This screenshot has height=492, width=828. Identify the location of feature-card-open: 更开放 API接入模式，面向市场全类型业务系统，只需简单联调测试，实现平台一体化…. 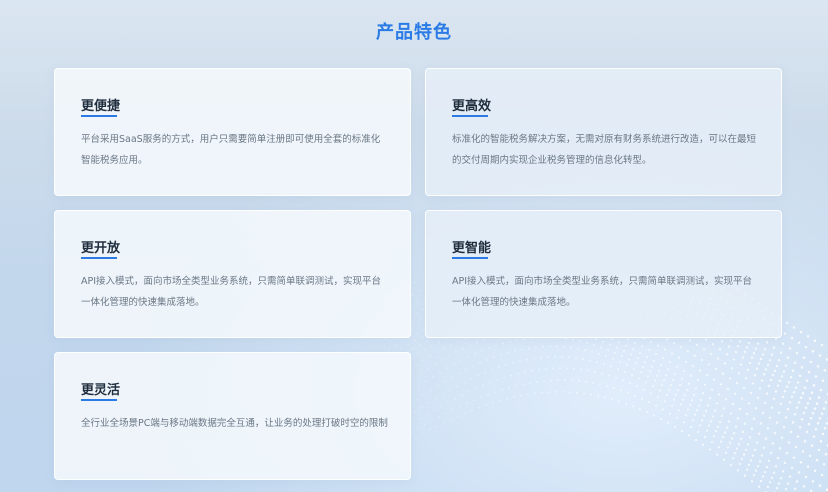
(232, 274).